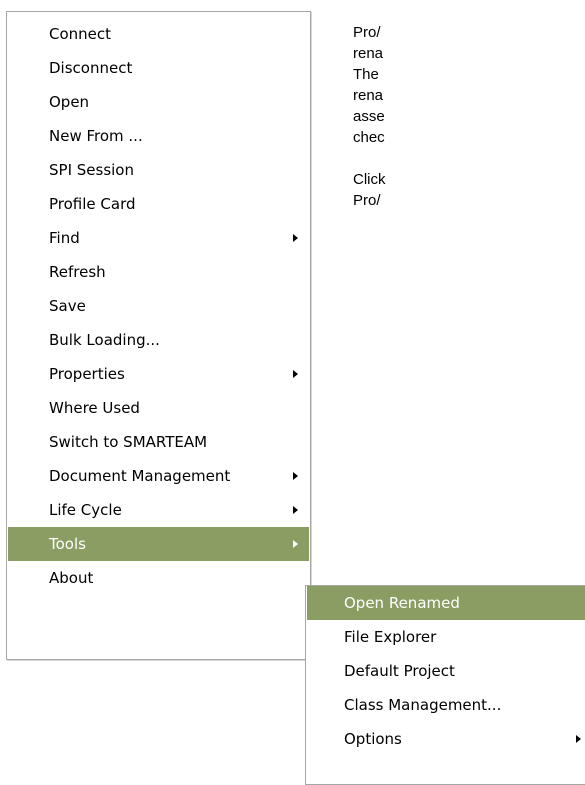  I want to click on menu-item-where-used: Where Used, so click(158, 408).